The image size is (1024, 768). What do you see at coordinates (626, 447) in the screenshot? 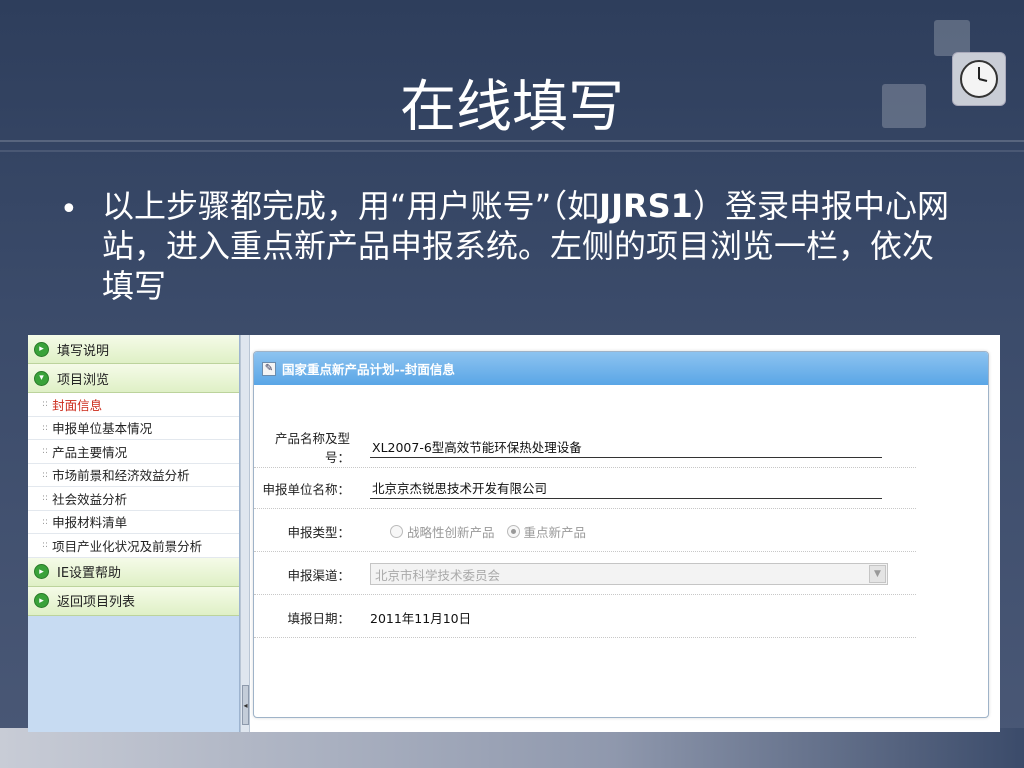
I see `product-name-field: XL2007-6型高效节能环保热处理设备` at bounding box center [626, 447].